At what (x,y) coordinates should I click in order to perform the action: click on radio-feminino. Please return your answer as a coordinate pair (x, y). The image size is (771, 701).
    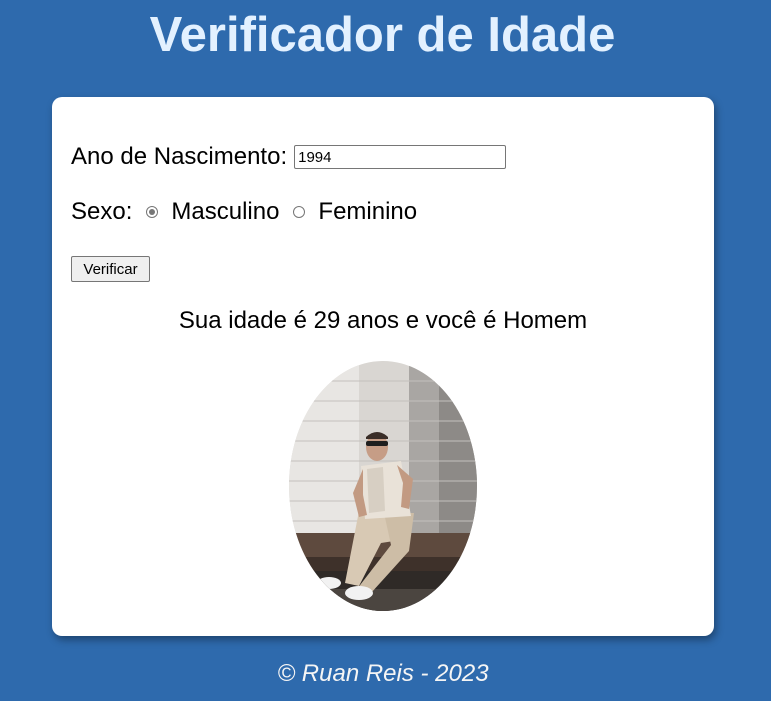
    Looking at the image, I should click on (299, 212).